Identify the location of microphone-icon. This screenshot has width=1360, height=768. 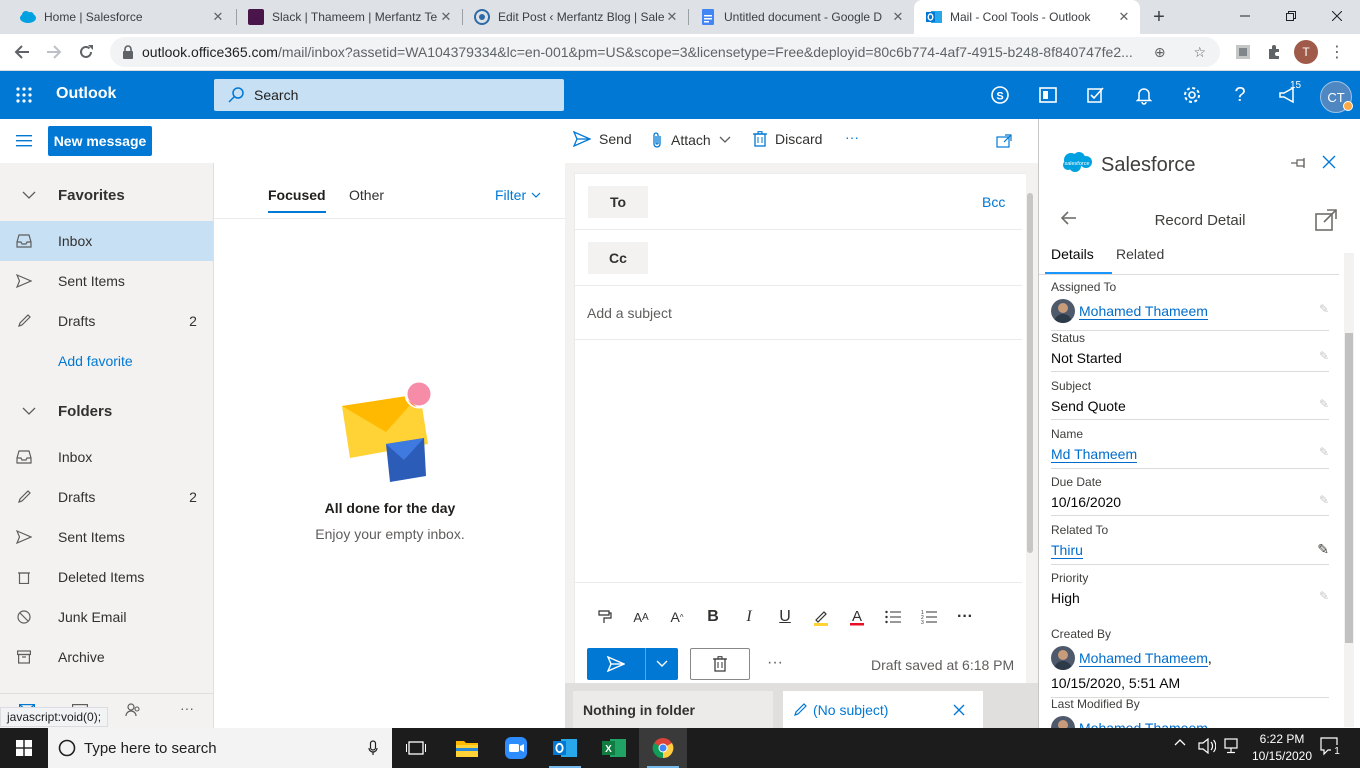
(373, 748).